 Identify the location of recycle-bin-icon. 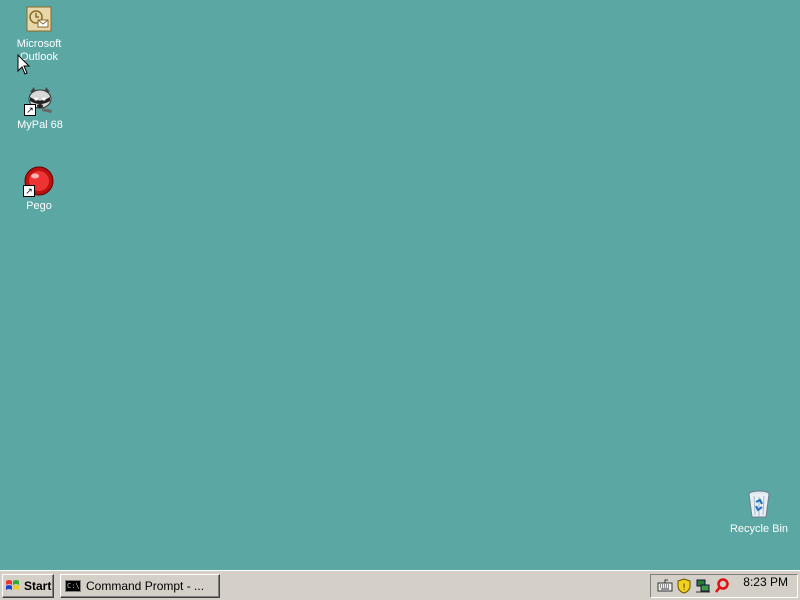
(759, 504).